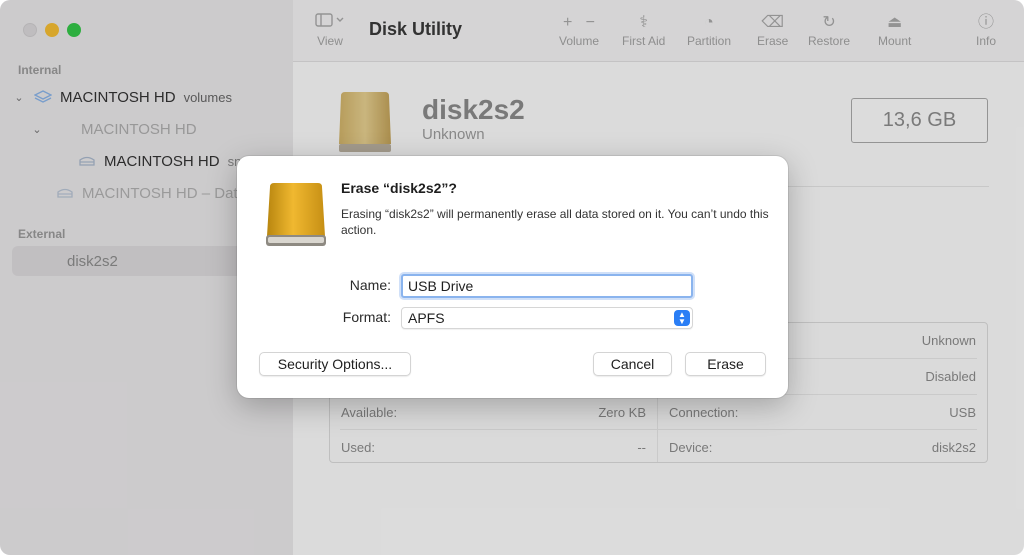 Image resolution: width=1024 pixels, height=555 pixels. Describe the element at coordinates (682, 318) in the screenshot. I see `chevron-up-down-icon: ▲ ▼` at that location.